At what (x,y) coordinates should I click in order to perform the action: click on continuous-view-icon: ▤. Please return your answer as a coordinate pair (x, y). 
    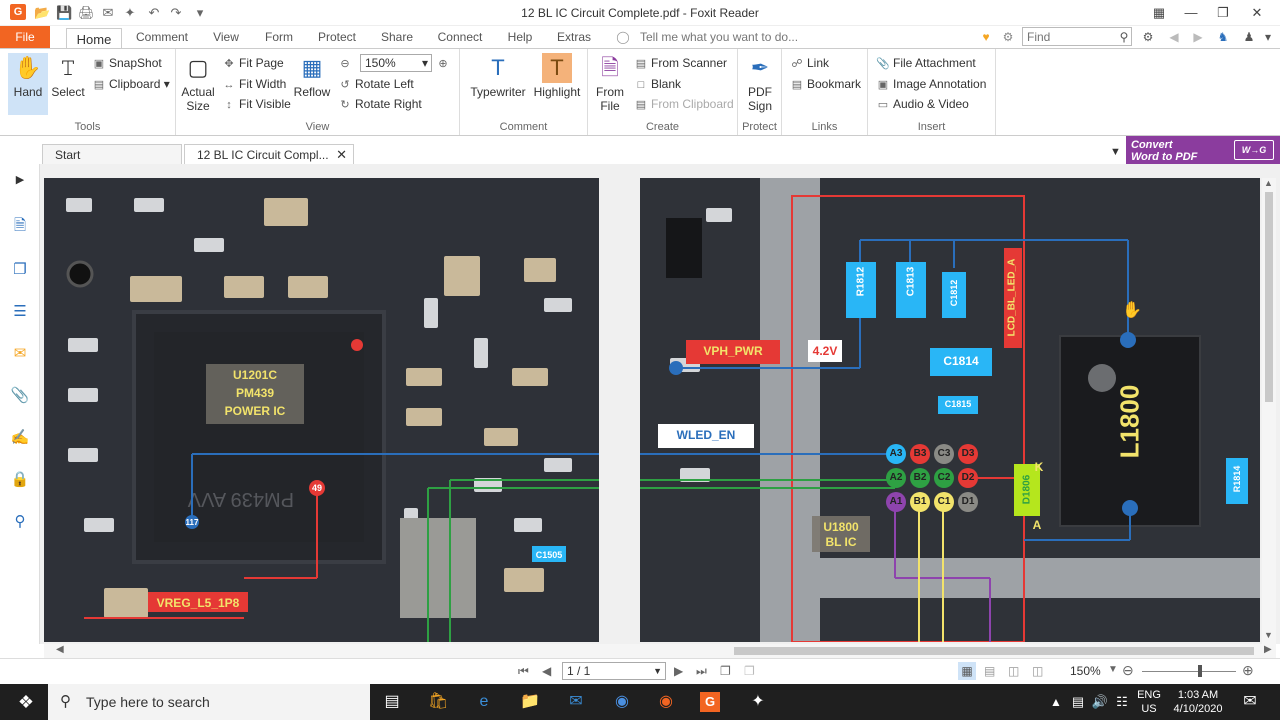
    Looking at the image, I should click on (989, 671).